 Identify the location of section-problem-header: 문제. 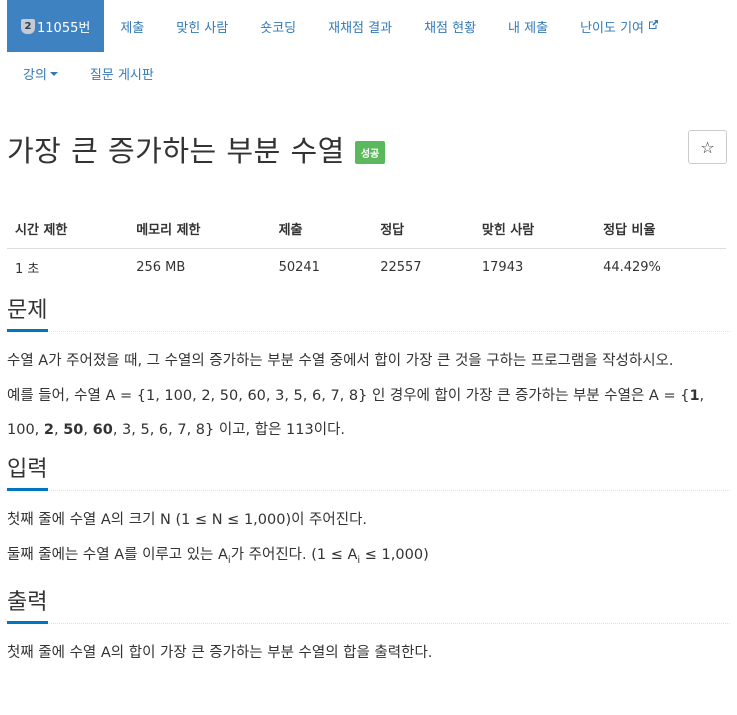
(368, 309).